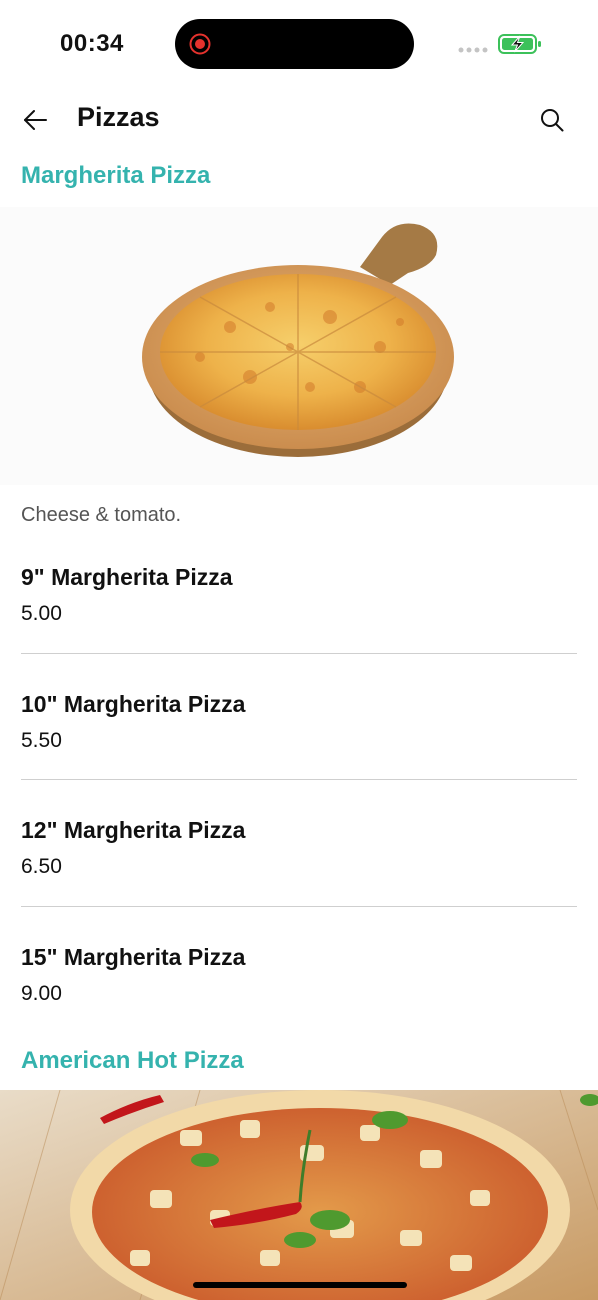  Describe the element at coordinates (41, 613) in the screenshot. I see `item-price: 5.00` at that location.